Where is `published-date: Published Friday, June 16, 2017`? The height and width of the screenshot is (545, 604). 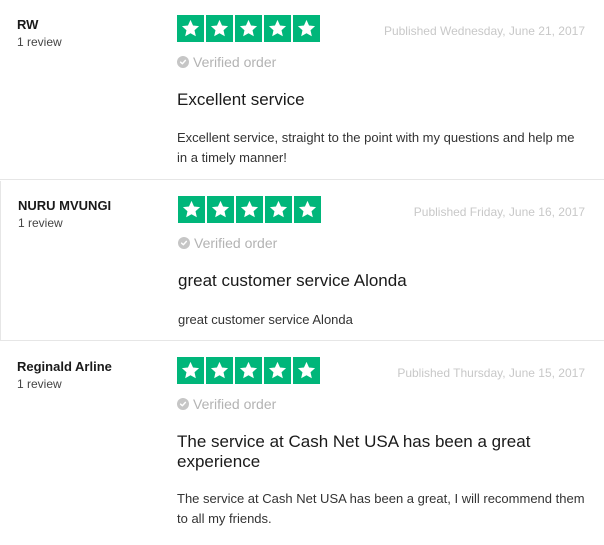 published-date: Published Friday, June 16, 2017 is located at coordinates (499, 212).